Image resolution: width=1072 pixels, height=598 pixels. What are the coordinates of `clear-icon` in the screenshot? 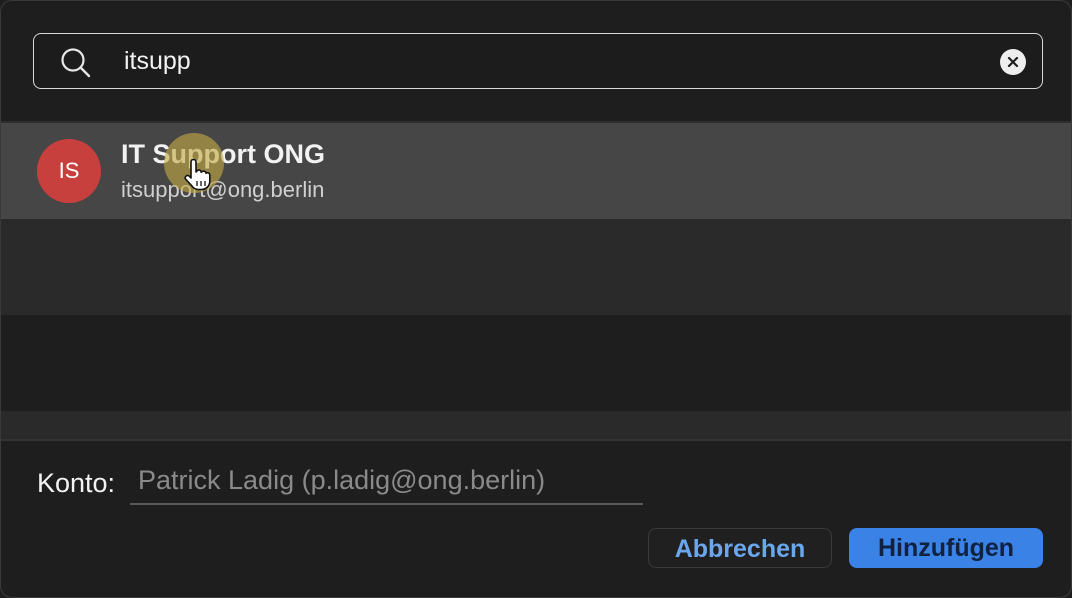 It's located at (1013, 62).